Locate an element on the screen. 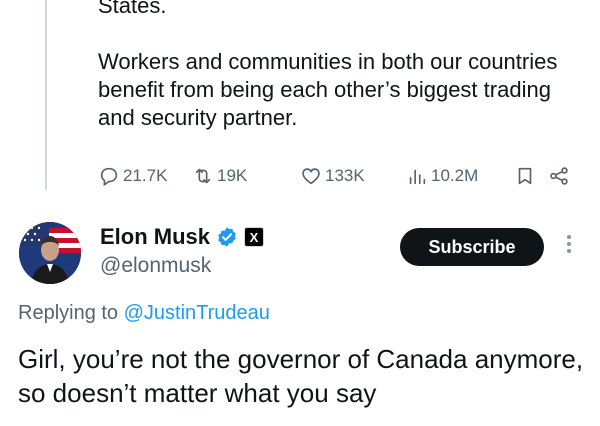 The height and width of the screenshot is (426, 600). share-icon is located at coordinates (559, 176).